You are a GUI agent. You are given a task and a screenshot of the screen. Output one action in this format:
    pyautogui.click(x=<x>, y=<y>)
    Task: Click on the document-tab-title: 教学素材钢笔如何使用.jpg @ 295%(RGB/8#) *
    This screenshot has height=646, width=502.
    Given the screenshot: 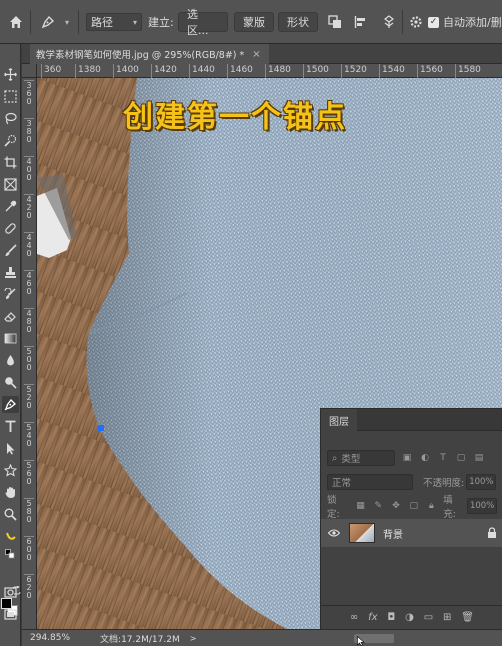 What is the action you would take?
    pyautogui.click(x=140, y=55)
    